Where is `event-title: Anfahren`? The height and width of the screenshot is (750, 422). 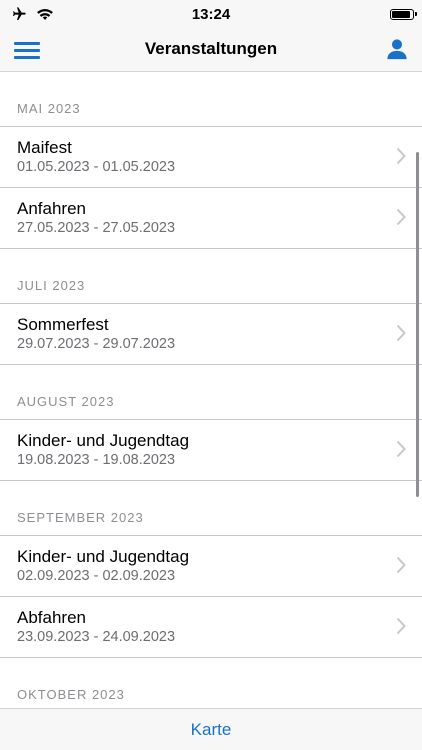
event-title: Anfahren is located at coordinates (51, 208).